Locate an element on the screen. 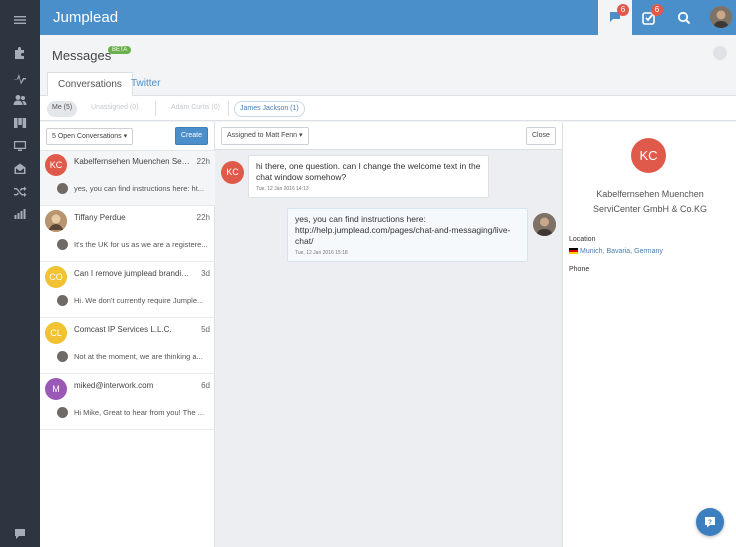 Image resolution: width=736 pixels, height=547 pixels. shuffle-icon is located at coordinates (20, 191).